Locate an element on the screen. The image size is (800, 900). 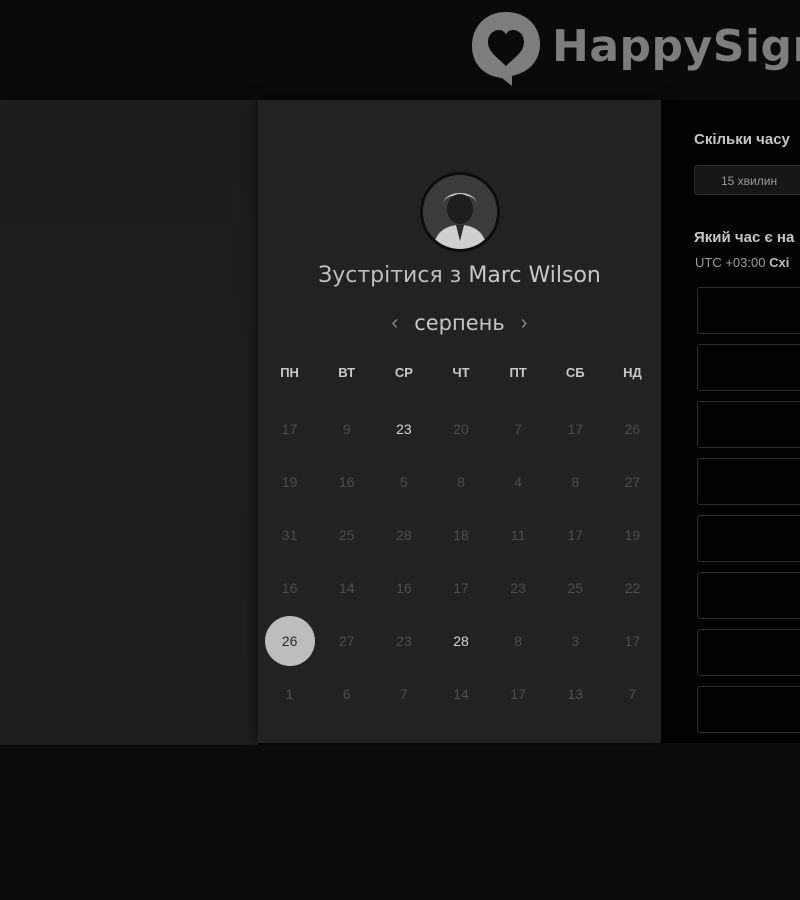
calendar-day: 9 is located at coordinates (346, 428).